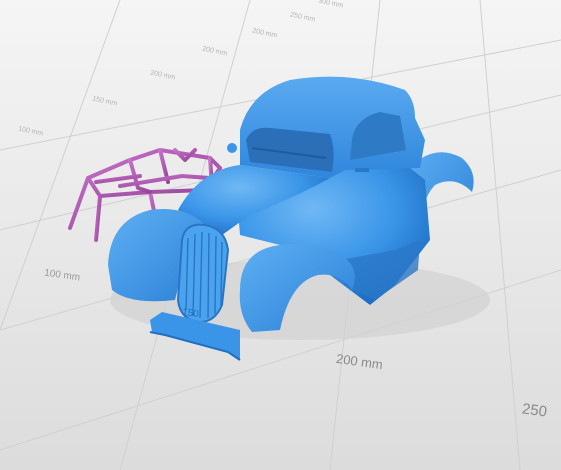  What do you see at coordinates (362, 170) in the screenshot?
I see `door-handle` at bounding box center [362, 170].